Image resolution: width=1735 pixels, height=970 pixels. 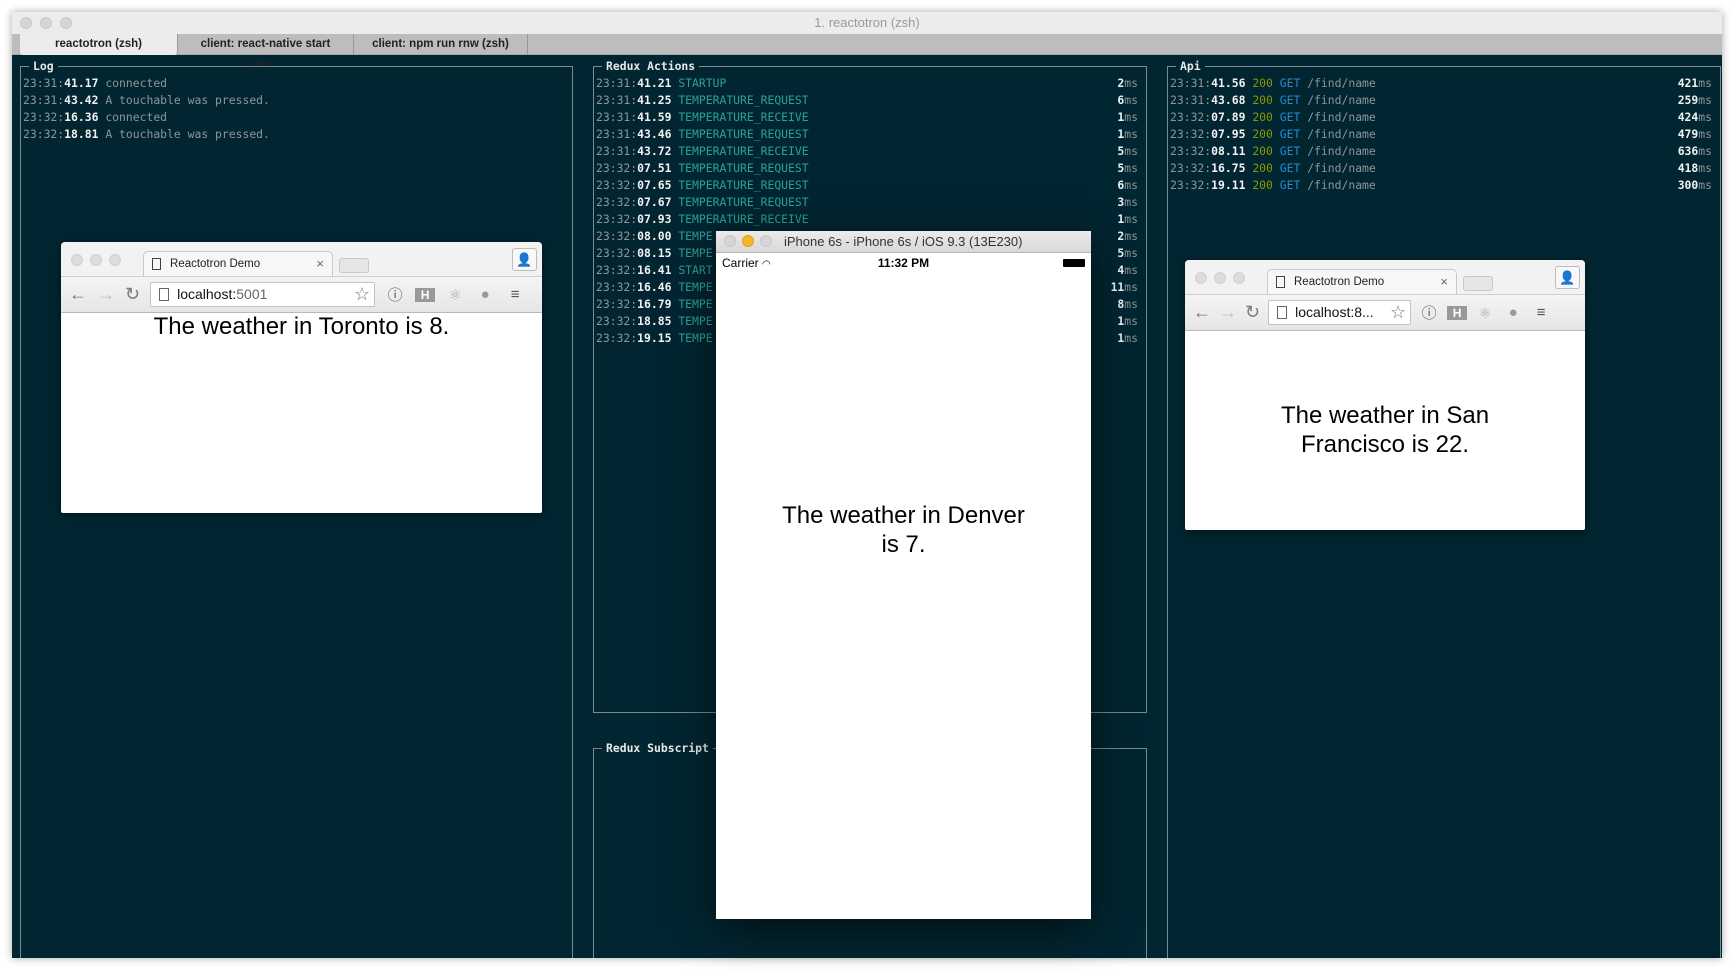 What do you see at coordinates (1282, 312) in the screenshot?
I see `page-icon` at bounding box center [1282, 312].